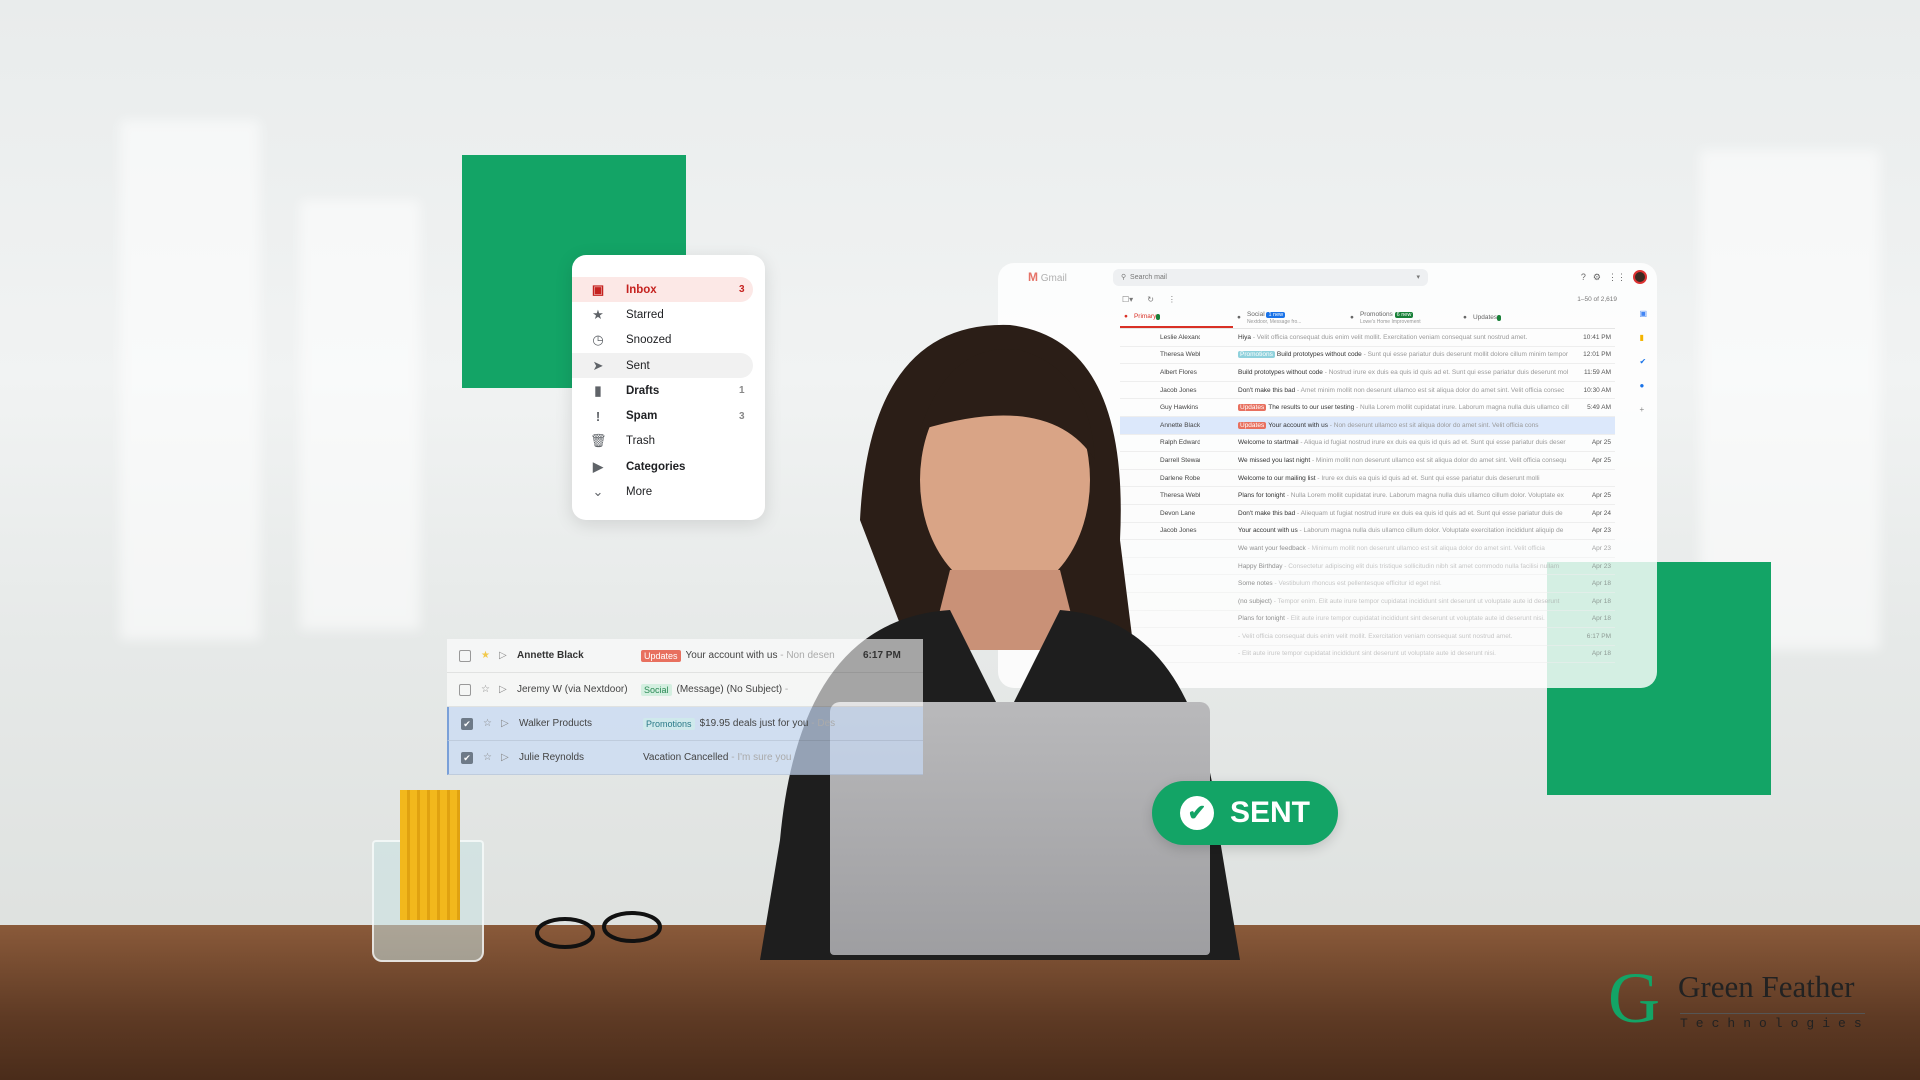 This screenshot has height=1080, width=1920. I want to click on contacts-icon: ●, so click(1643, 385).